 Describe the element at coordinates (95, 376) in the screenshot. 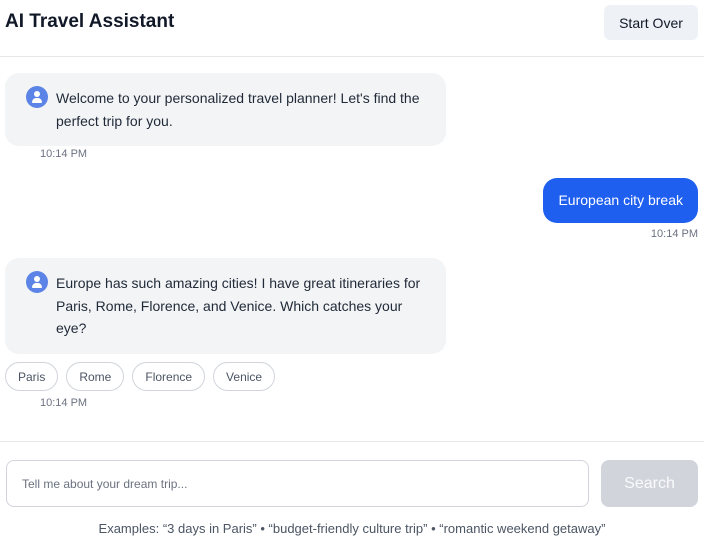

I see `chip-rome: Rome` at that location.